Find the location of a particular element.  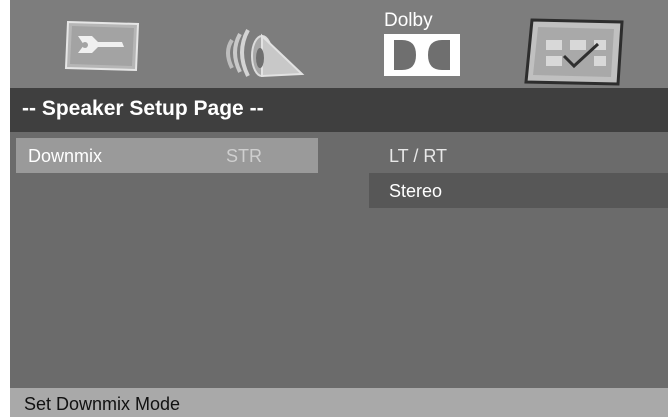

tab-dolby-setup: Dolby is located at coordinates (420, 44).